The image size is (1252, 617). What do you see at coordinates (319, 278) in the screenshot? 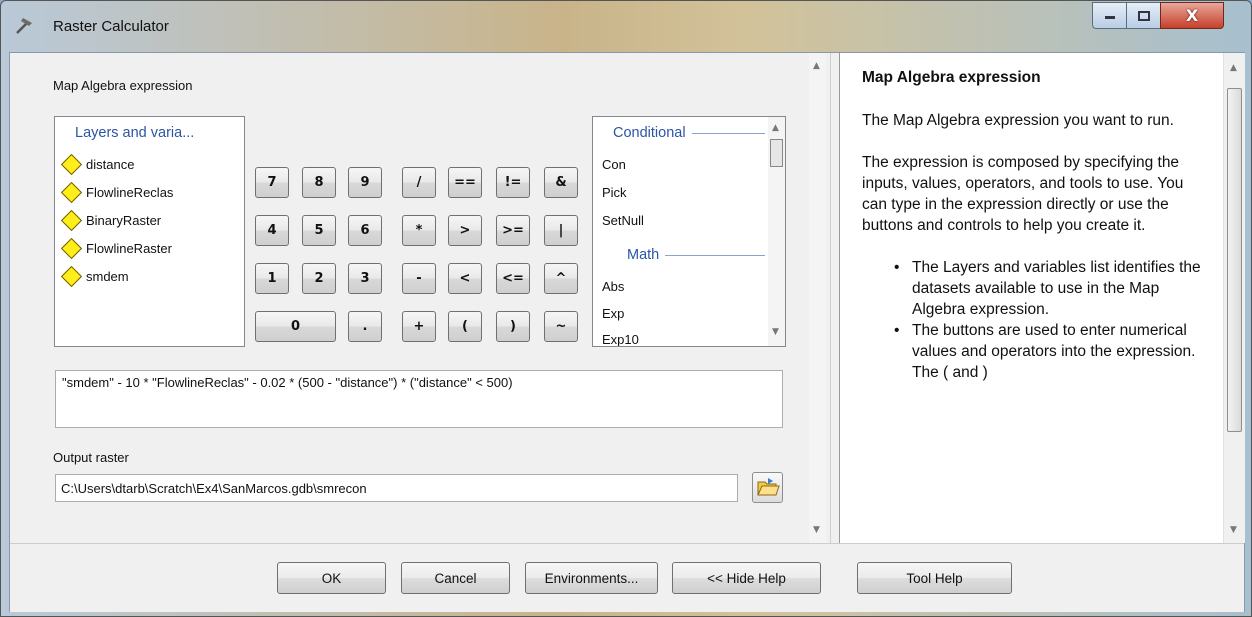
I see `key-2: 2` at bounding box center [319, 278].